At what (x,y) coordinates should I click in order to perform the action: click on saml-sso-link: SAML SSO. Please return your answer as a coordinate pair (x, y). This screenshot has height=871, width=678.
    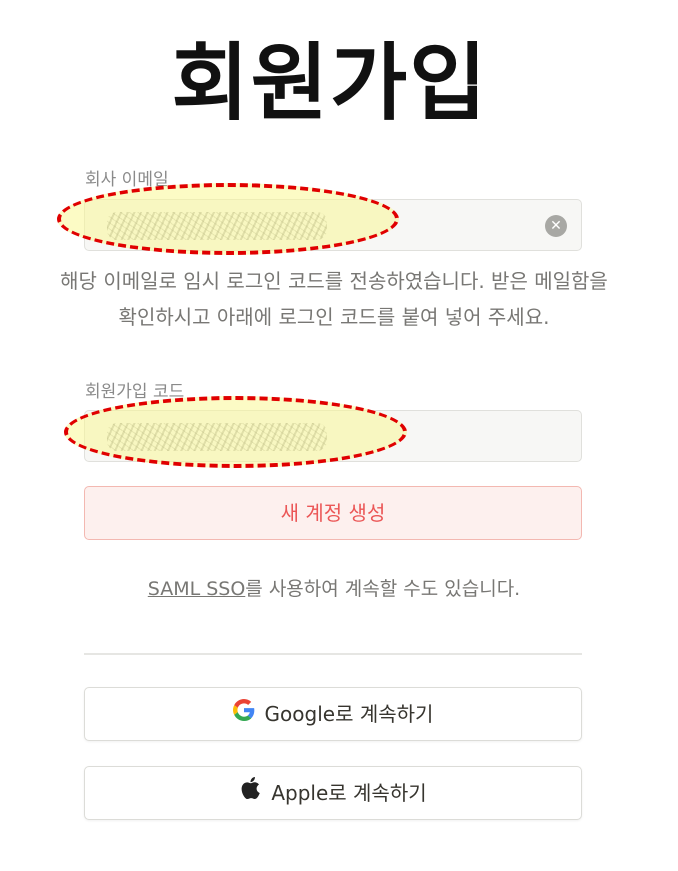
    Looking at the image, I should click on (197, 589).